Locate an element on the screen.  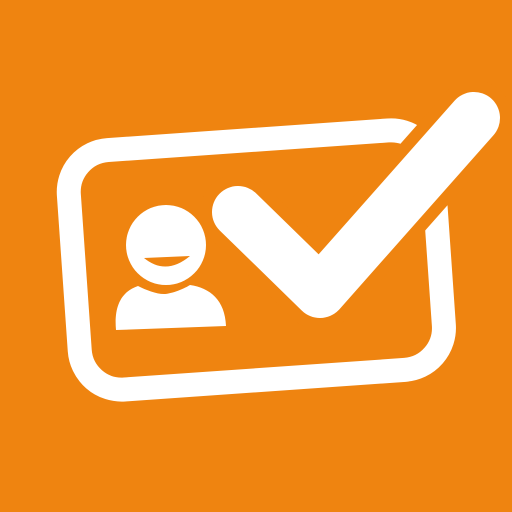
person-head is located at coordinates (166, 245).